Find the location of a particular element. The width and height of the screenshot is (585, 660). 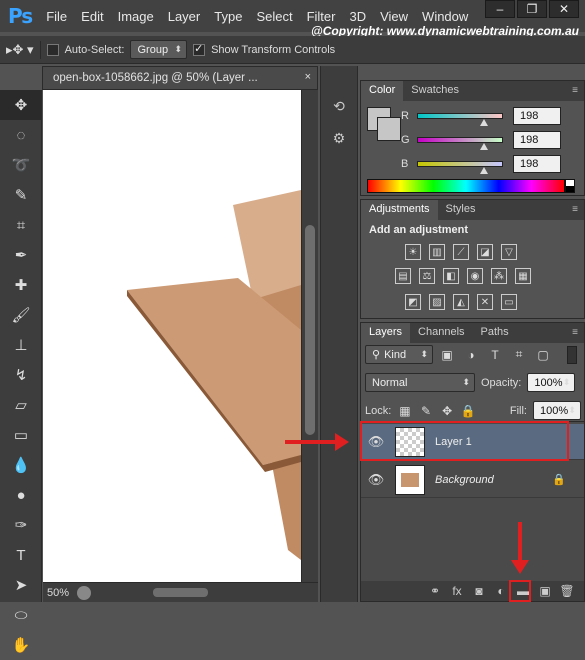

blue-slider is located at coordinates (460, 167).